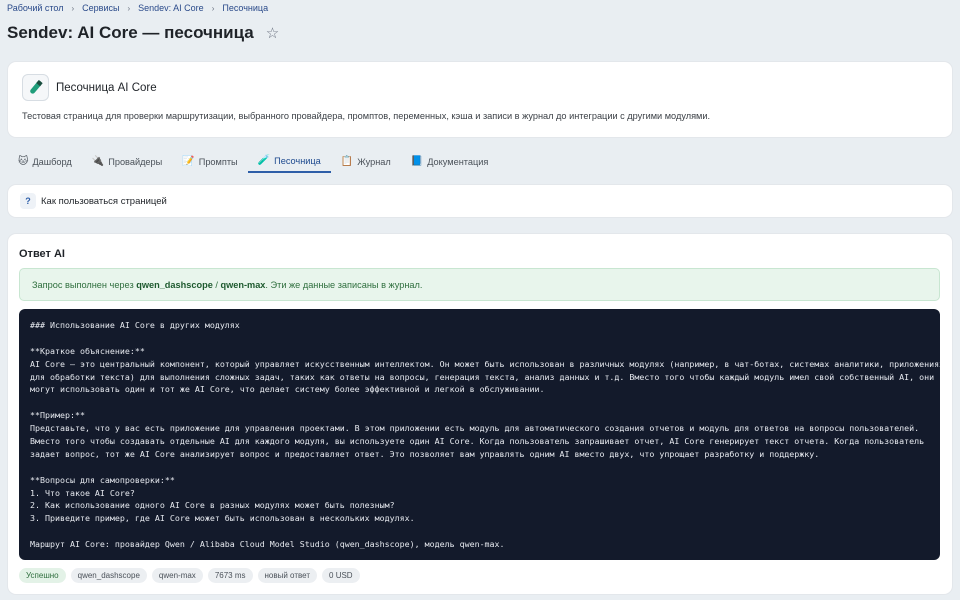  What do you see at coordinates (243, 285) in the screenshot?
I see `success-model: qwen-max` at bounding box center [243, 285].